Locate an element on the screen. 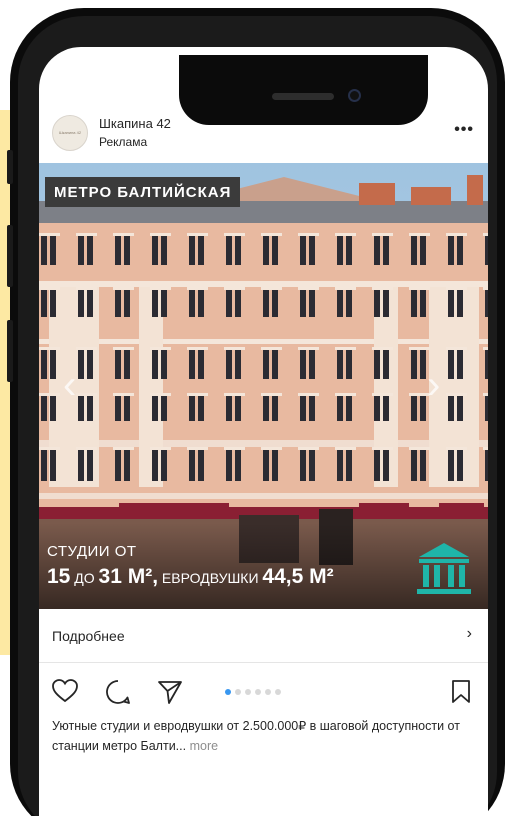  bookmark-icon is located at coordinates (461, 692).